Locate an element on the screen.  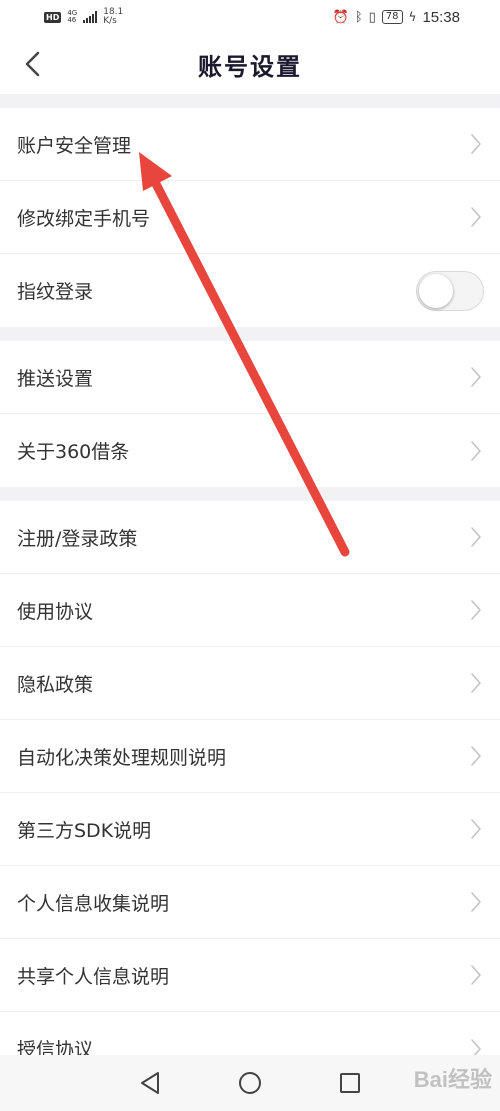
setting-label: 注册/登录政策 is located at coordinates (77, 538).